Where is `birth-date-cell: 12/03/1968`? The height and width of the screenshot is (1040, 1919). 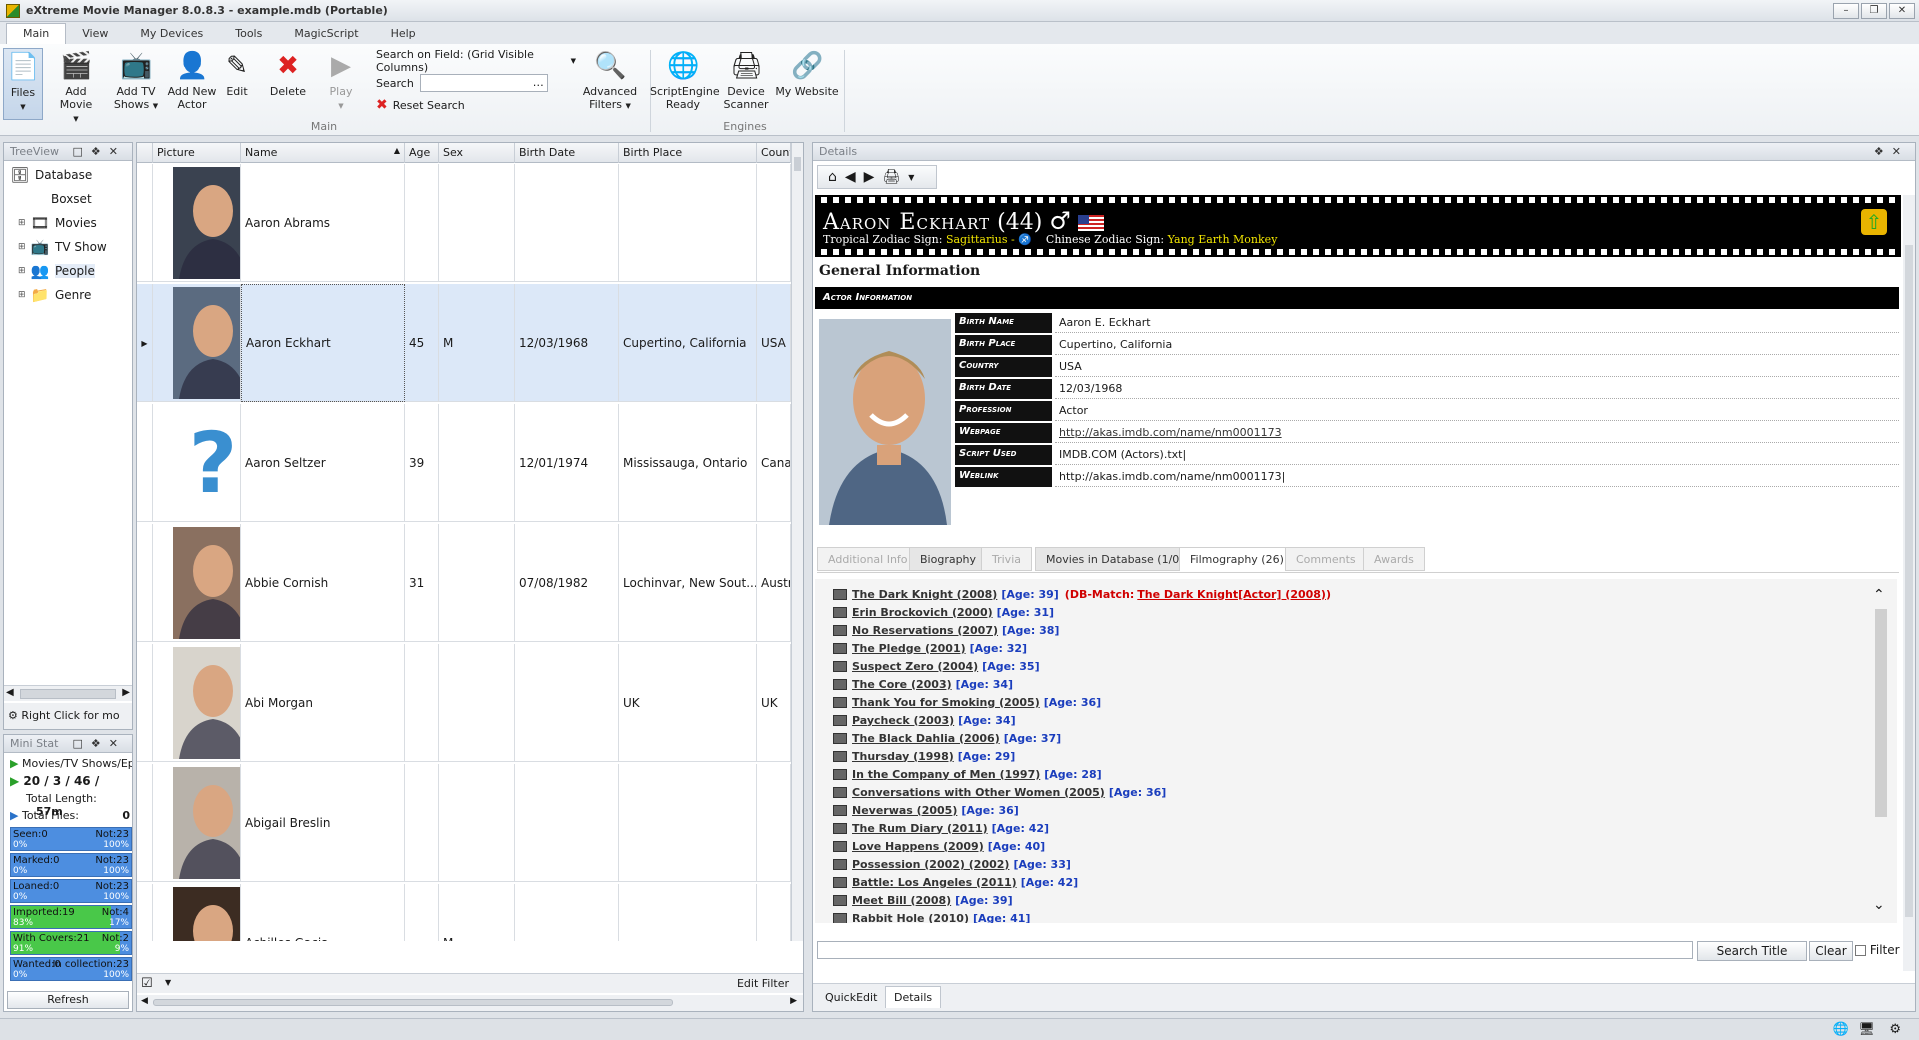 birth-date-cell: 12/03/1968 is located at coordinates (567, 343).